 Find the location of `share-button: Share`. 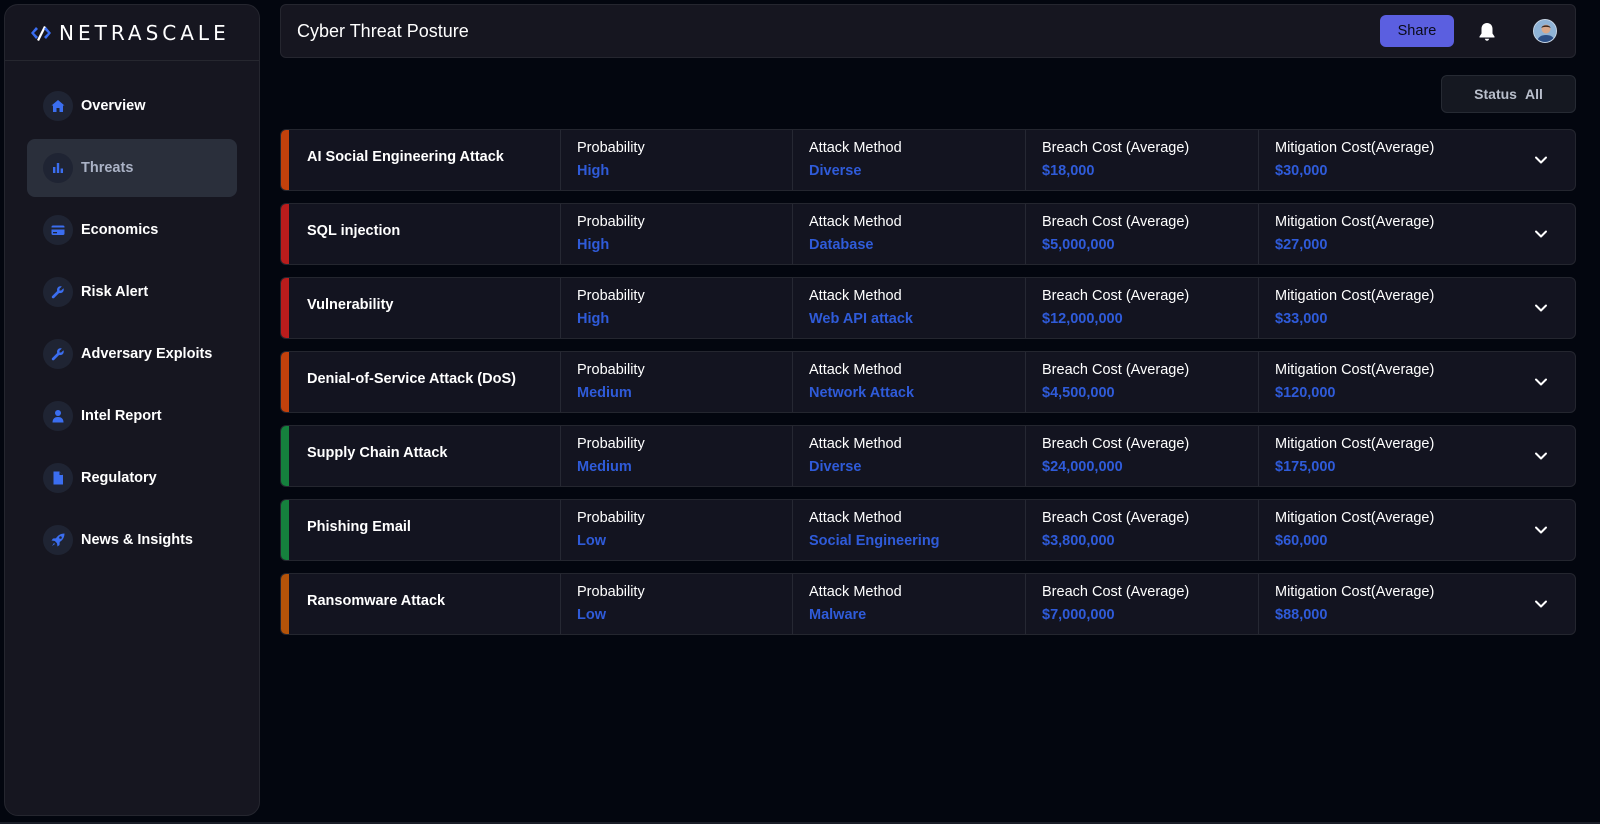

share-button: Share is located at coordinates (1417, 31).